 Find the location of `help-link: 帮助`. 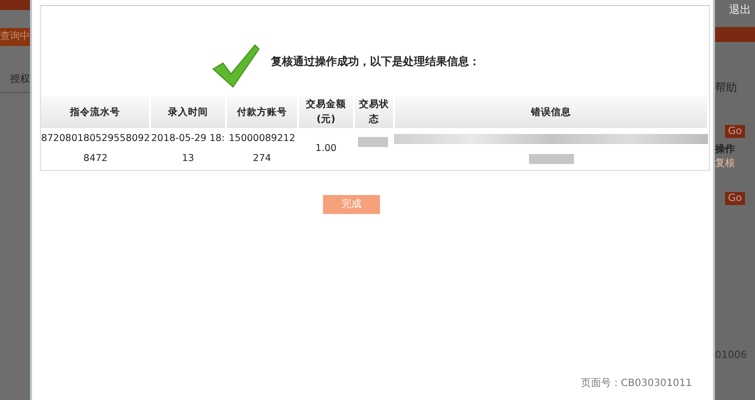

help-link: 帮助 is located at coordinates (726, 87).